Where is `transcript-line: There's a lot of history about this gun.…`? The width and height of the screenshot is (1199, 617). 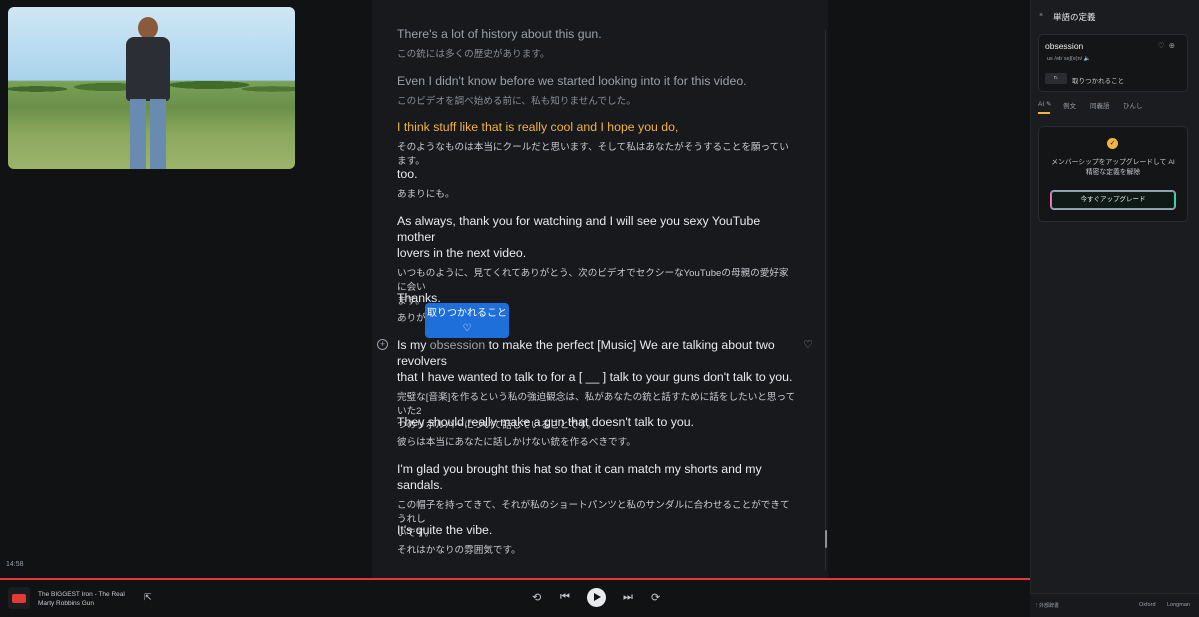
transcript-line: There's a lot of history about this gun.… is located at coordinates (597, 44).